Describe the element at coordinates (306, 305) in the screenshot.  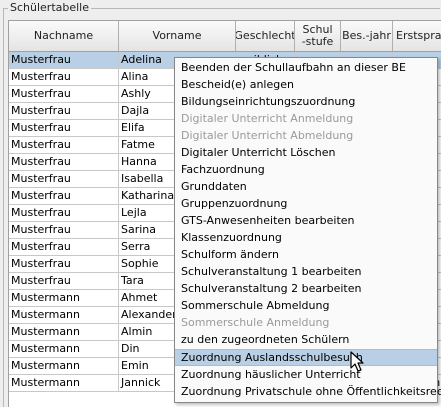
I see `context-menu-item: Sommerschule Abmeldung` at that location.